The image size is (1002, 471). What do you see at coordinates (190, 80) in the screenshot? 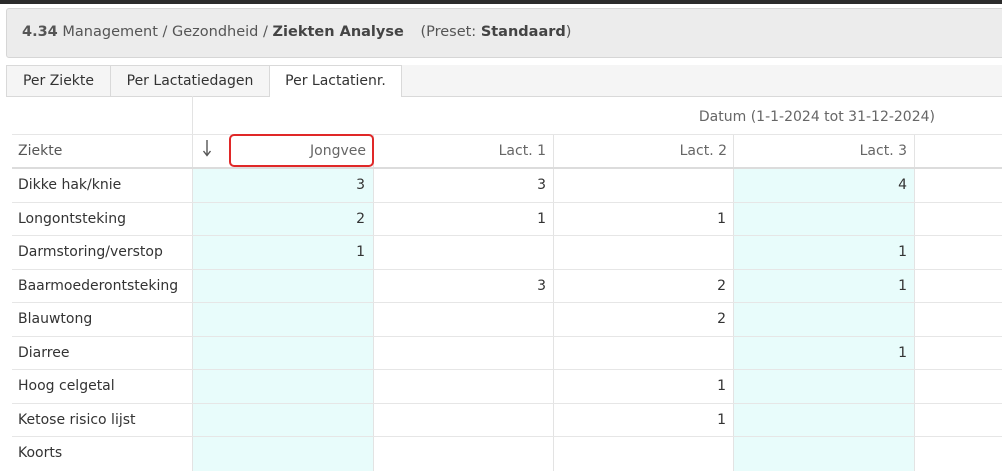
I see `tab-per-lactatiedagen: Per Lactatiedagen` at bounding box center [190, 80].